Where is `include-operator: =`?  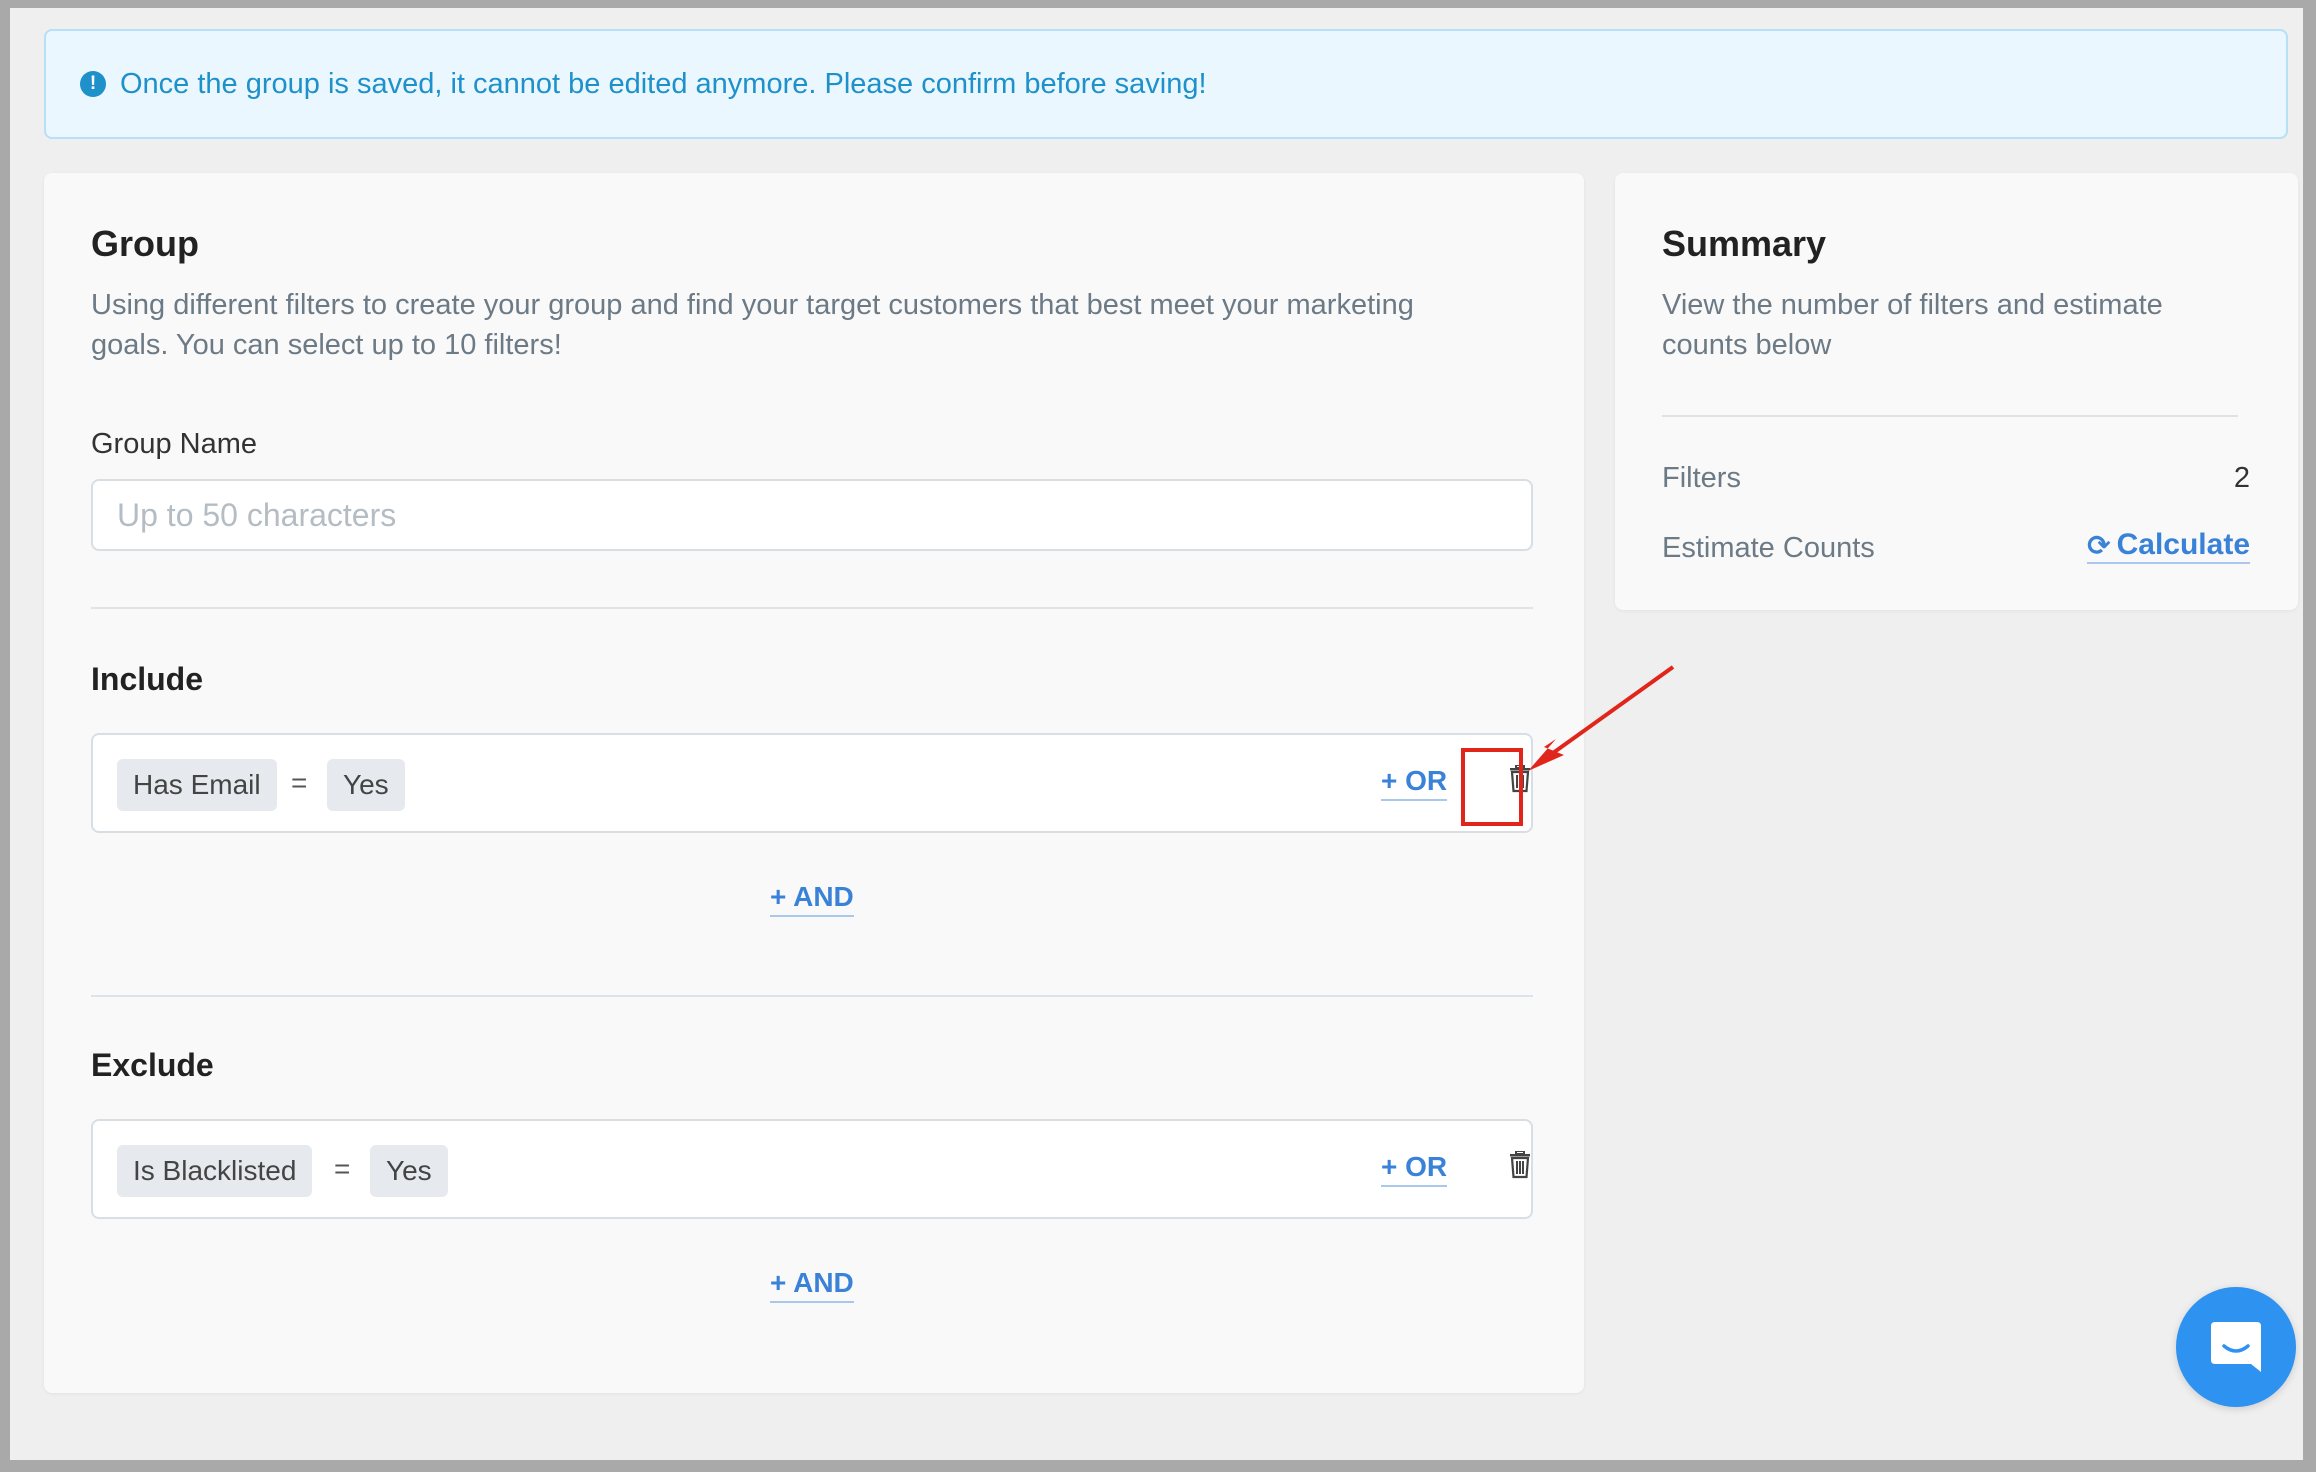
include-operator: = is located at coordinates (299, 782).